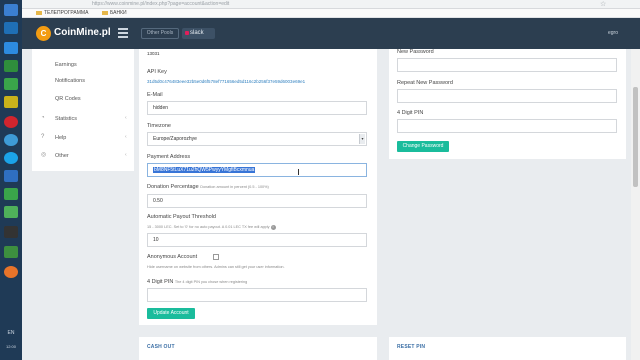 Image resolution: width=640 pixels, height=360 pixels. Describe the element at coordinates (157, 72) in the screenshot. I see `api-key-label: API Key` at that location.